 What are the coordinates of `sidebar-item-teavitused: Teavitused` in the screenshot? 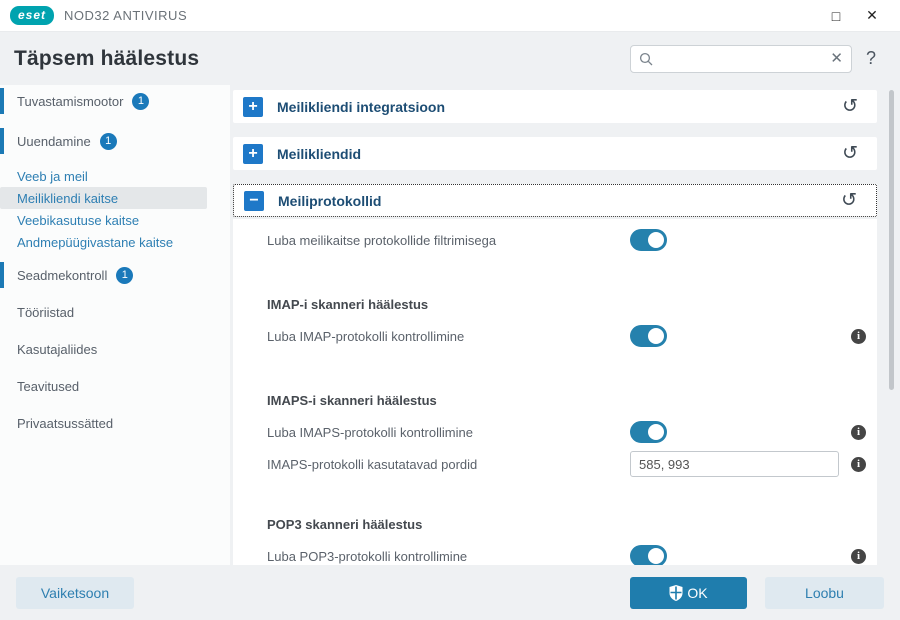 It's located at (115, 386).